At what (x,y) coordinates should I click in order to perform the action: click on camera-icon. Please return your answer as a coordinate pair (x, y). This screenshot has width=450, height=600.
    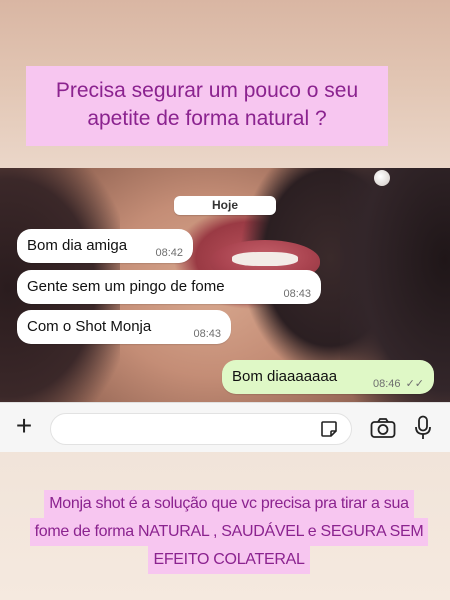
    Looking at the image, I should click on (383, 428).